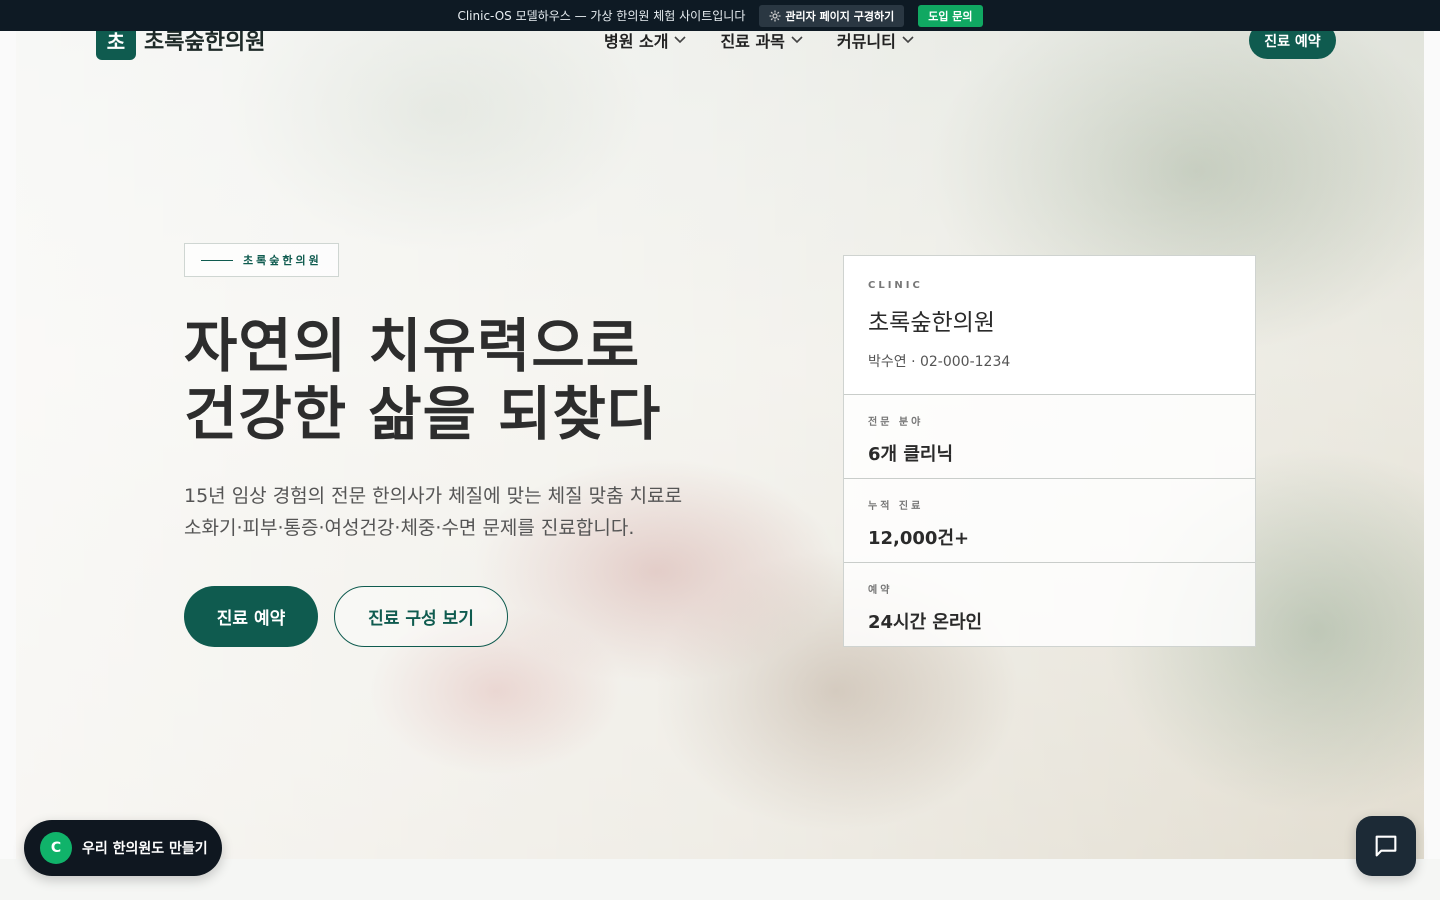 The image size is (1440, 900). What do you see at coordinates (421, 616) in the screenshot?
I see `view-treatments-button: 진료 구성 보기` at bounding box center [421, 616].